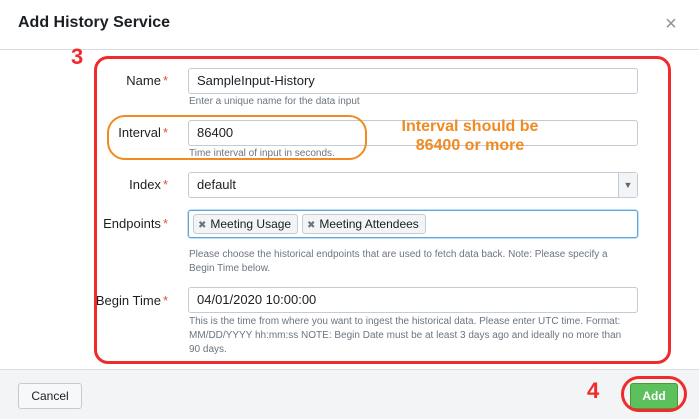 Image resolution: width=699 pixels, height=419 pixels. What do you see at coordinates (237, 137) in the screenshot?
I see `annotation-interval-oval` at bounding box center [237, 137].